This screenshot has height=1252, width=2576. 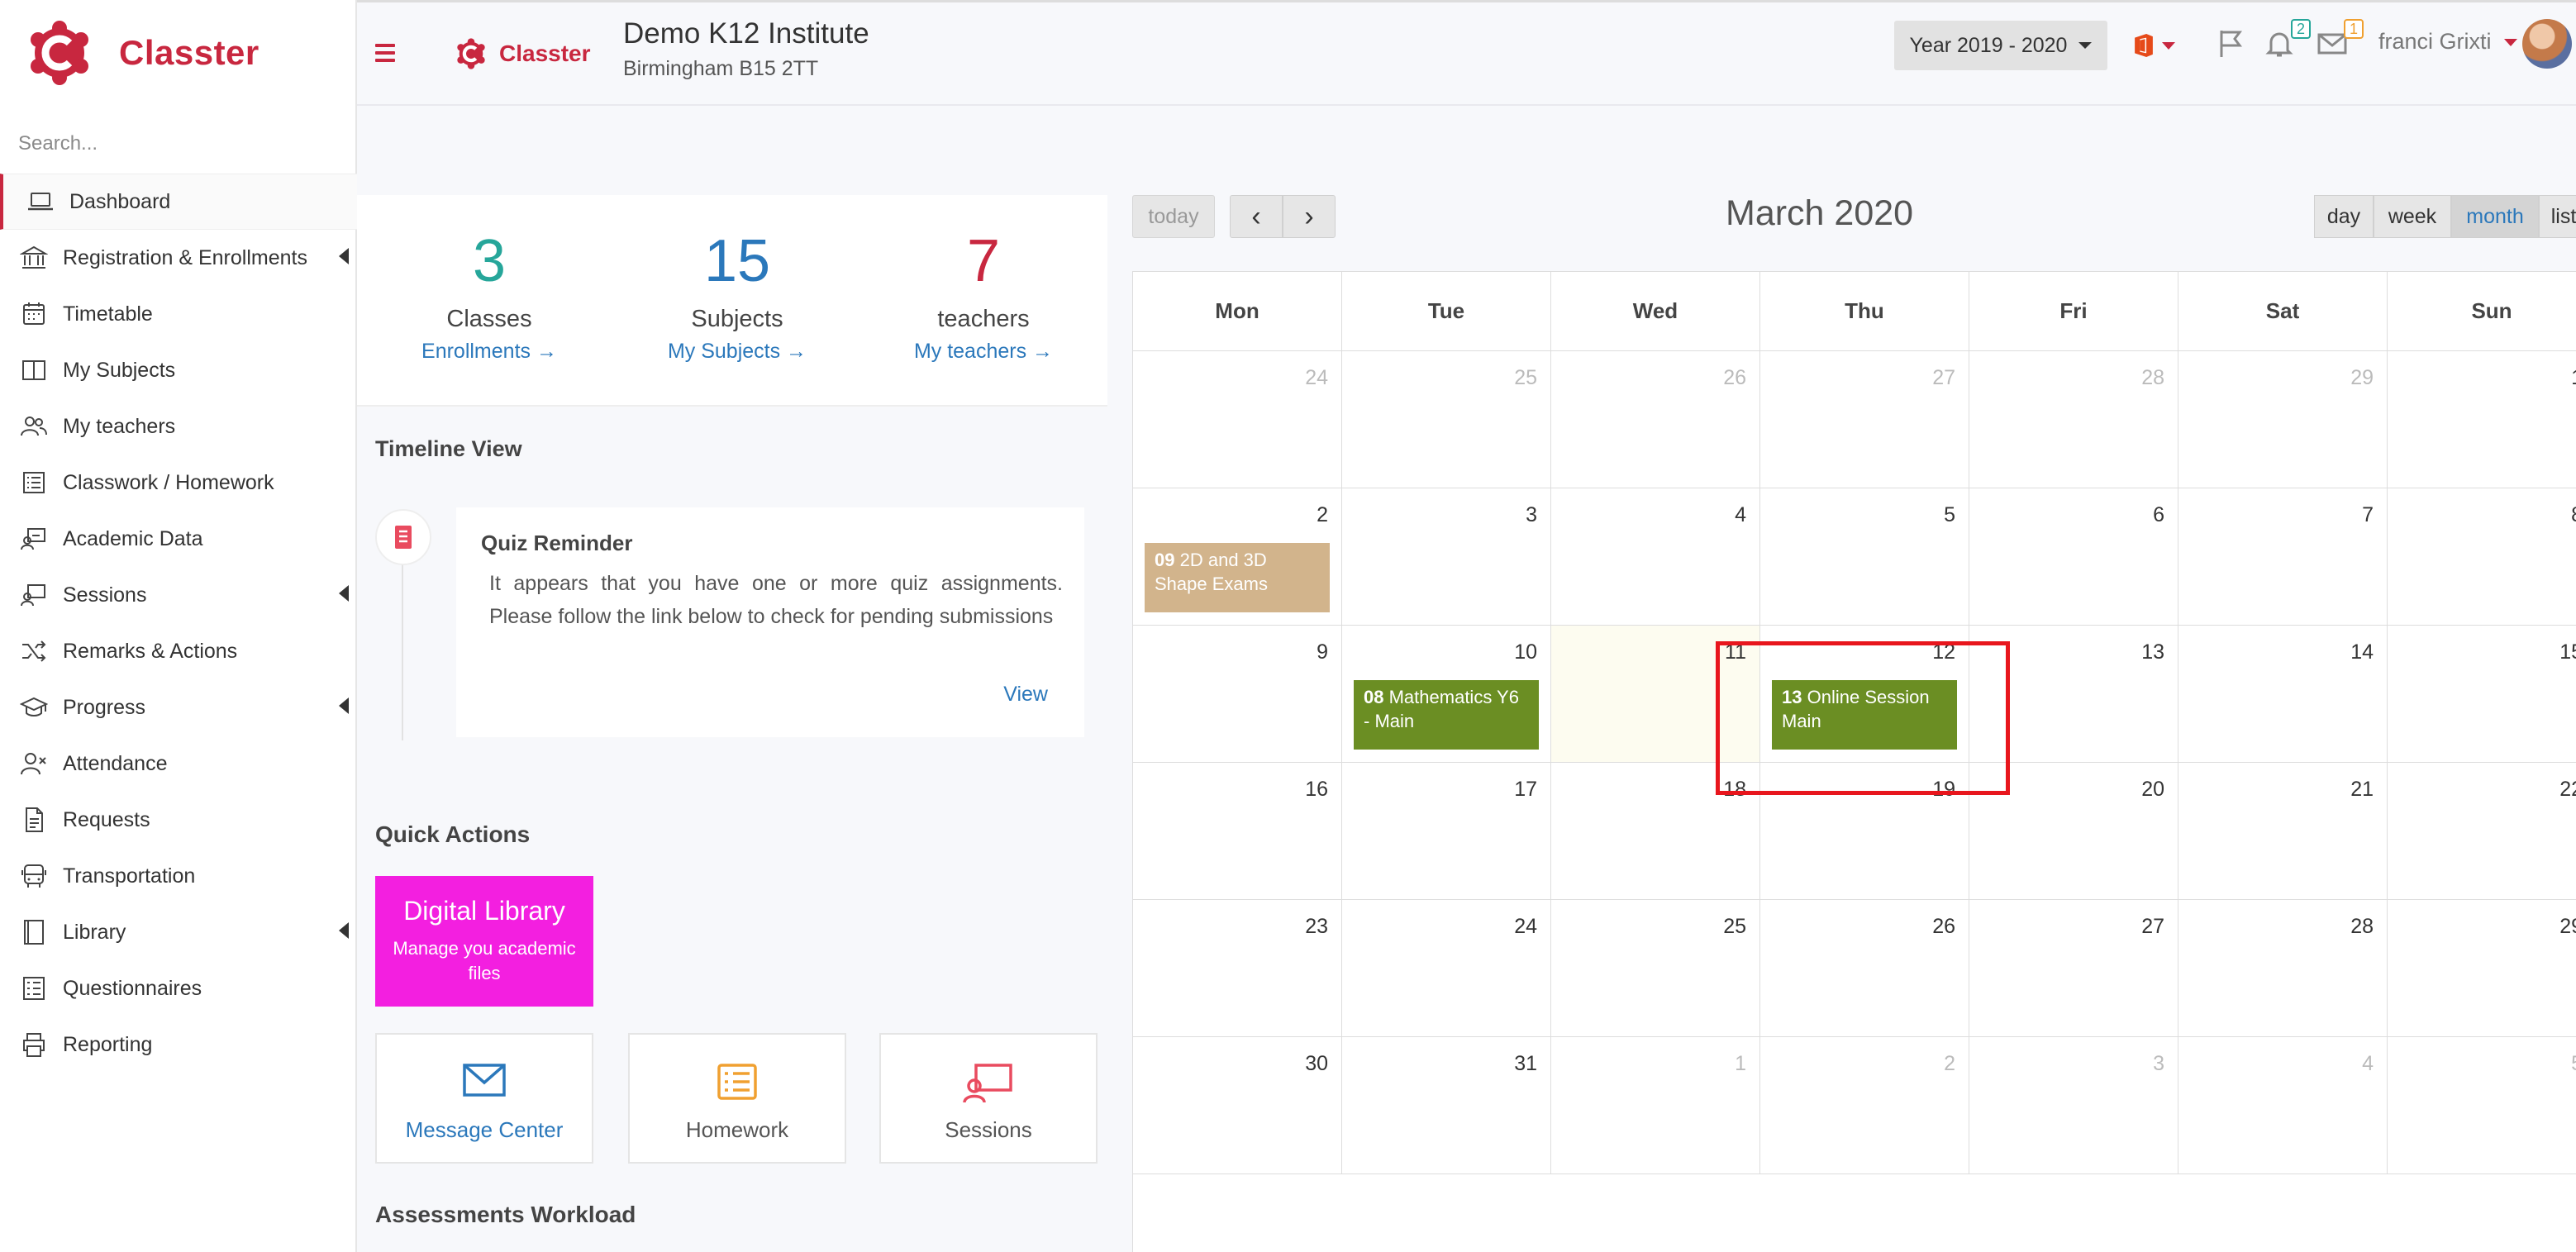 I want to click on view-week-button: week, so click(x=2413, y=216).